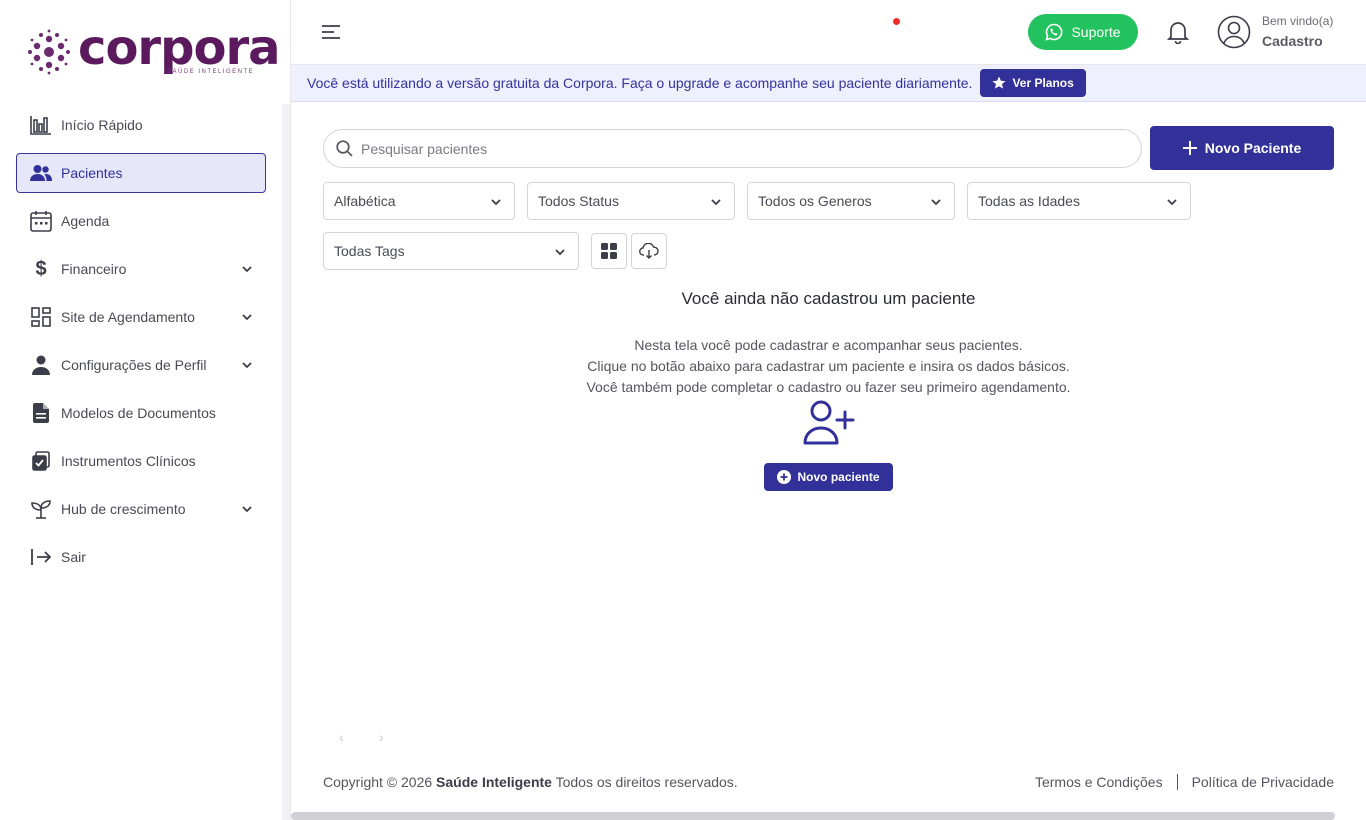 The width and height of the screenshot is (1366, 820). Describe the element at coordinates (286, 462) in the screenshot. I see `sidebar-scrollbar` at that location.